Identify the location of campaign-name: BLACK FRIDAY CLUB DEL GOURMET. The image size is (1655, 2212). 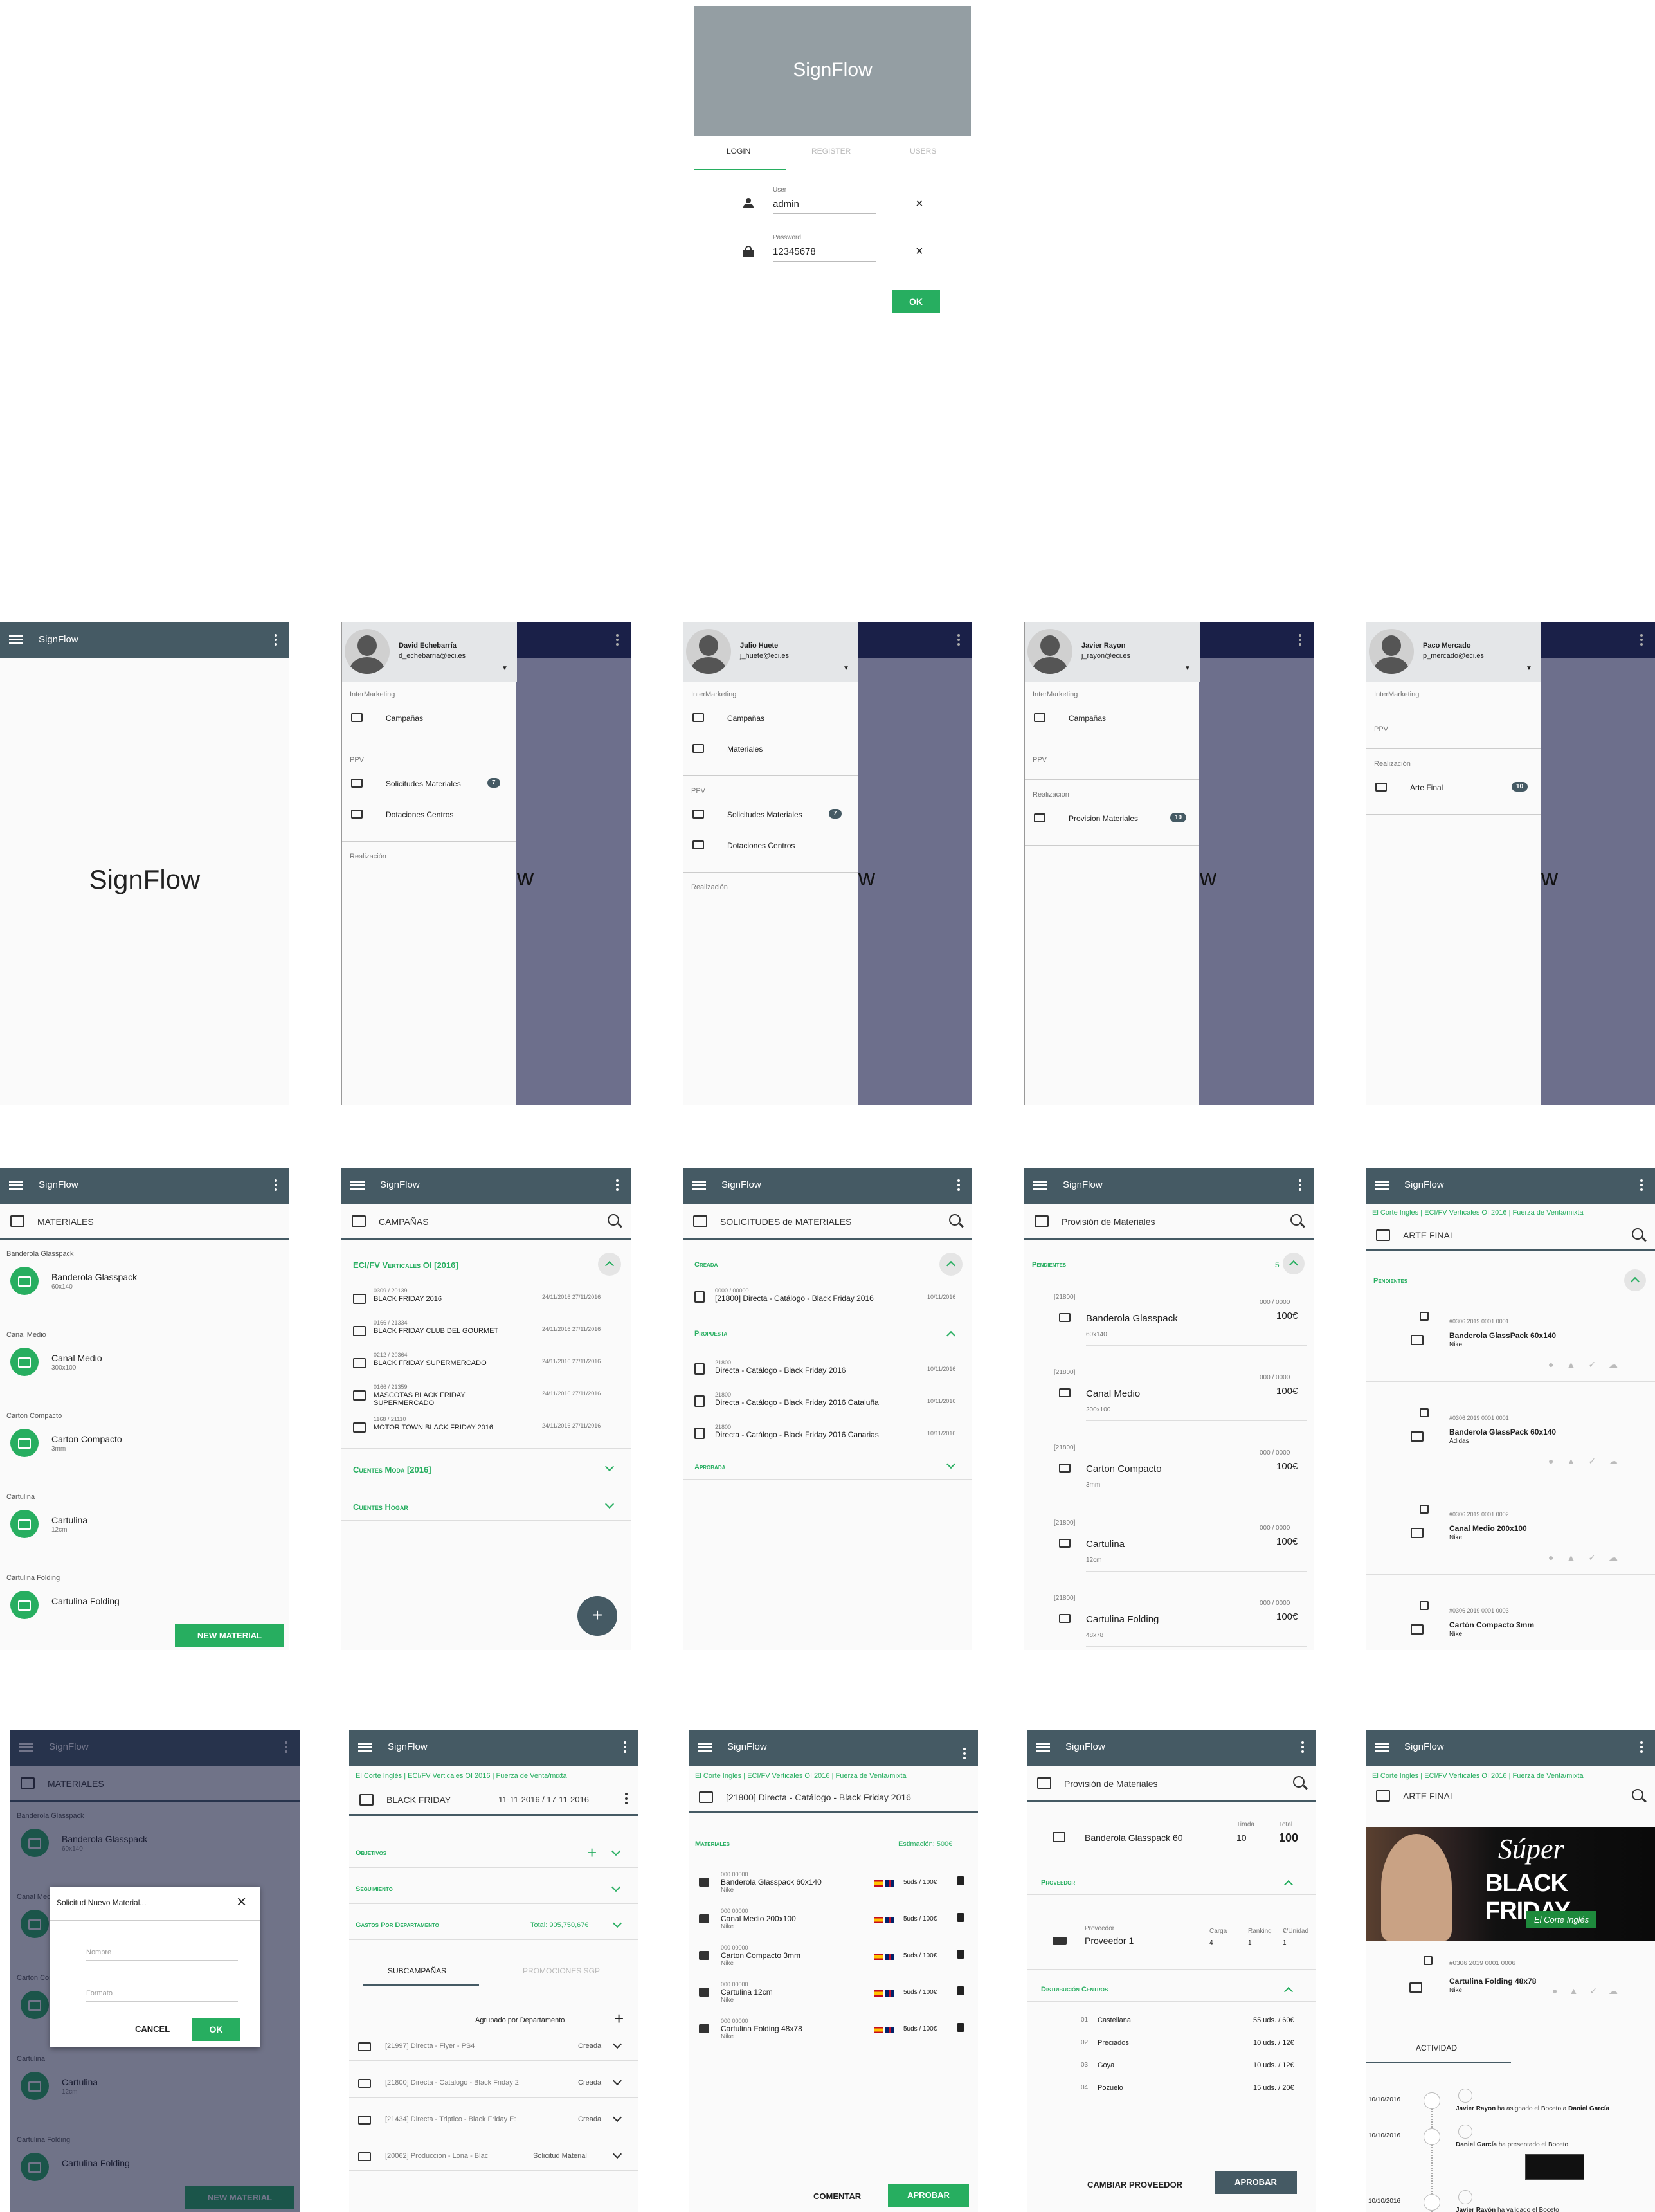
(447, 1331).